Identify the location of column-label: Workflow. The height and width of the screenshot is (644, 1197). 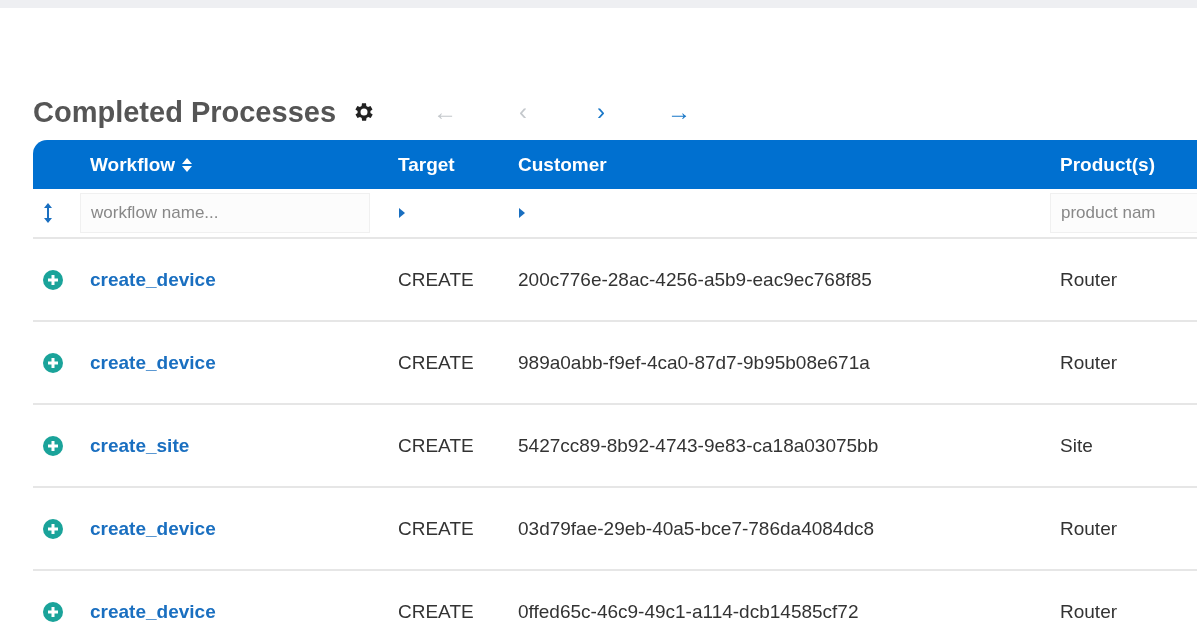
(133, 164).